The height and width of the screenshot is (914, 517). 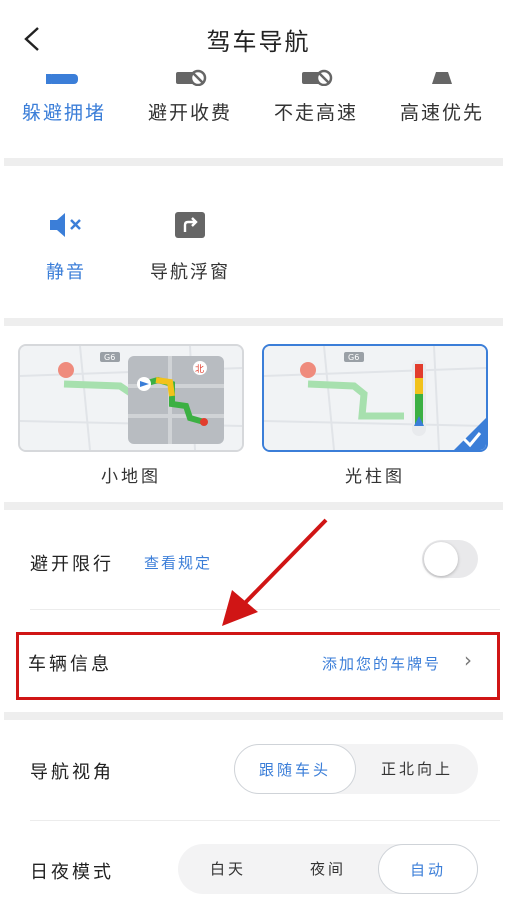 I want to click on toggle-knob, so click(x=441, y=559).